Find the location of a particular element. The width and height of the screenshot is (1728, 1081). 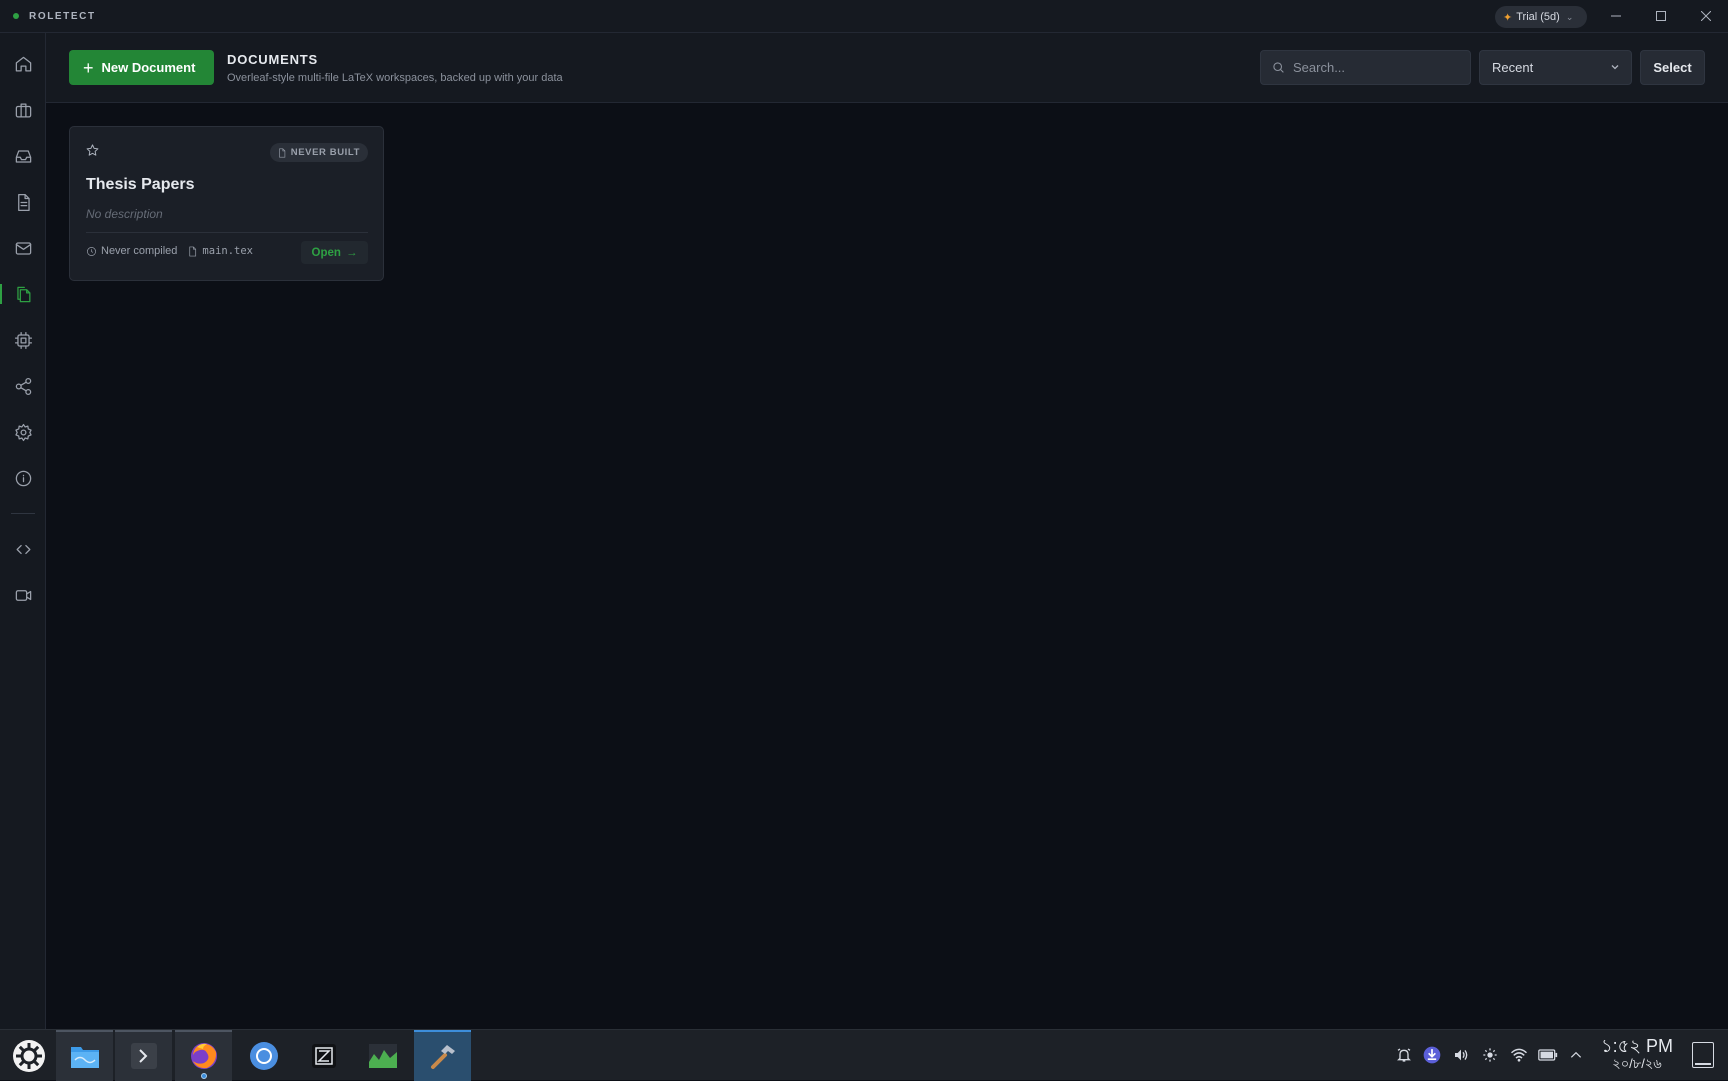

bell-icon is located at coordinates (1404, 1055).